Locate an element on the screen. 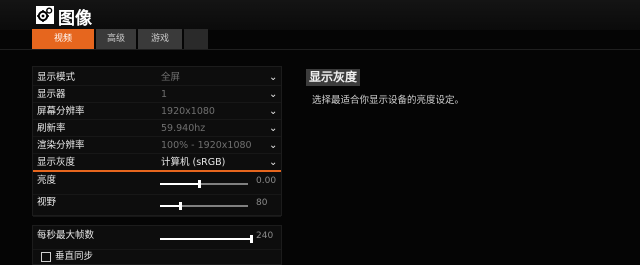 Image resolution: width=640 pixels, height=265 pixels. slider-value: 80 is located at coordinates (262, 203).